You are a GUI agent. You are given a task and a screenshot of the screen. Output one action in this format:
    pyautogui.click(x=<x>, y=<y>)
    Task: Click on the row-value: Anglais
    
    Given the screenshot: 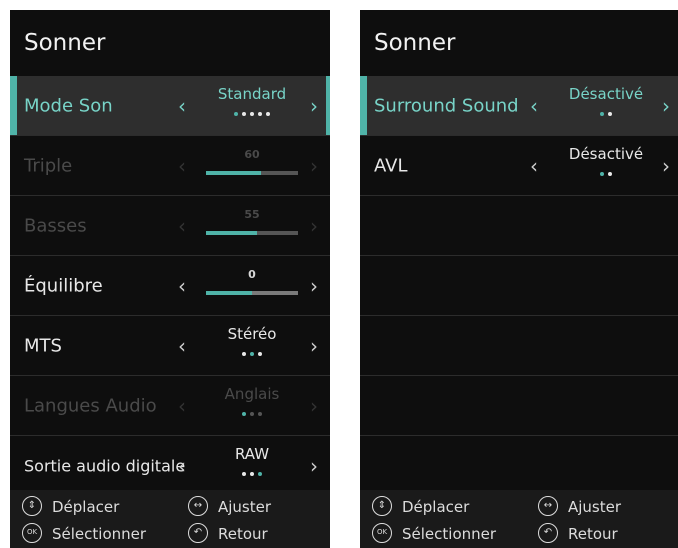 What is the action you would take?
    pyautogui.click(x=252, y=405)
    